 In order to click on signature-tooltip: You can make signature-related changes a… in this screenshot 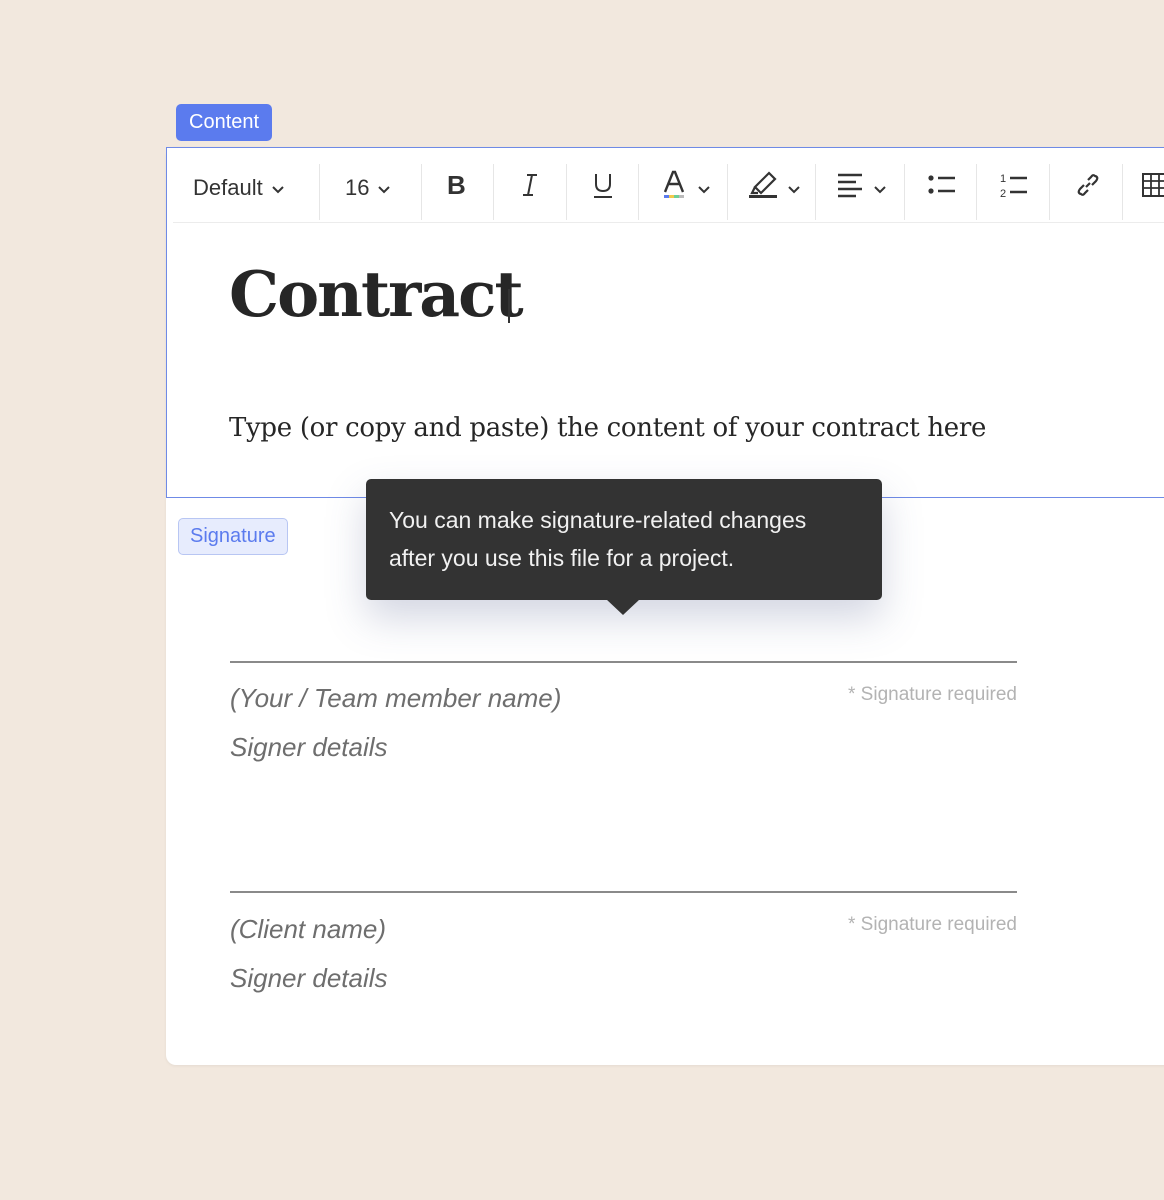, I will do `click(624, 539)`.